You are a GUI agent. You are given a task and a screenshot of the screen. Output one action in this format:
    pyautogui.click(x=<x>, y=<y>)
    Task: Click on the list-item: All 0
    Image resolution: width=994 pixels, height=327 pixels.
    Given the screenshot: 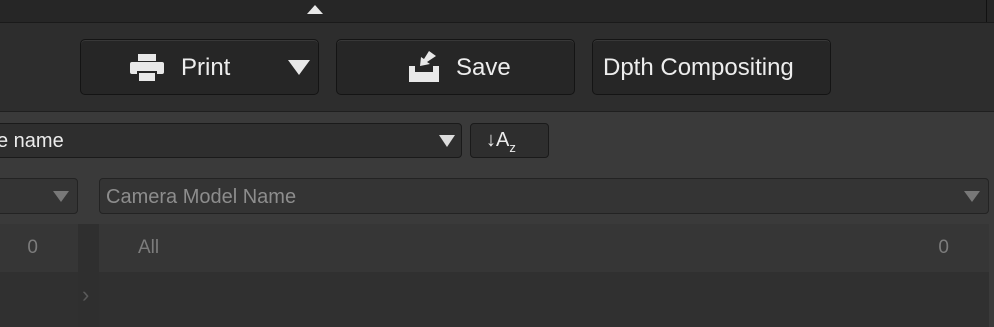 What is the action you would take?
    pyautogui.click(x=544, y=248)
    